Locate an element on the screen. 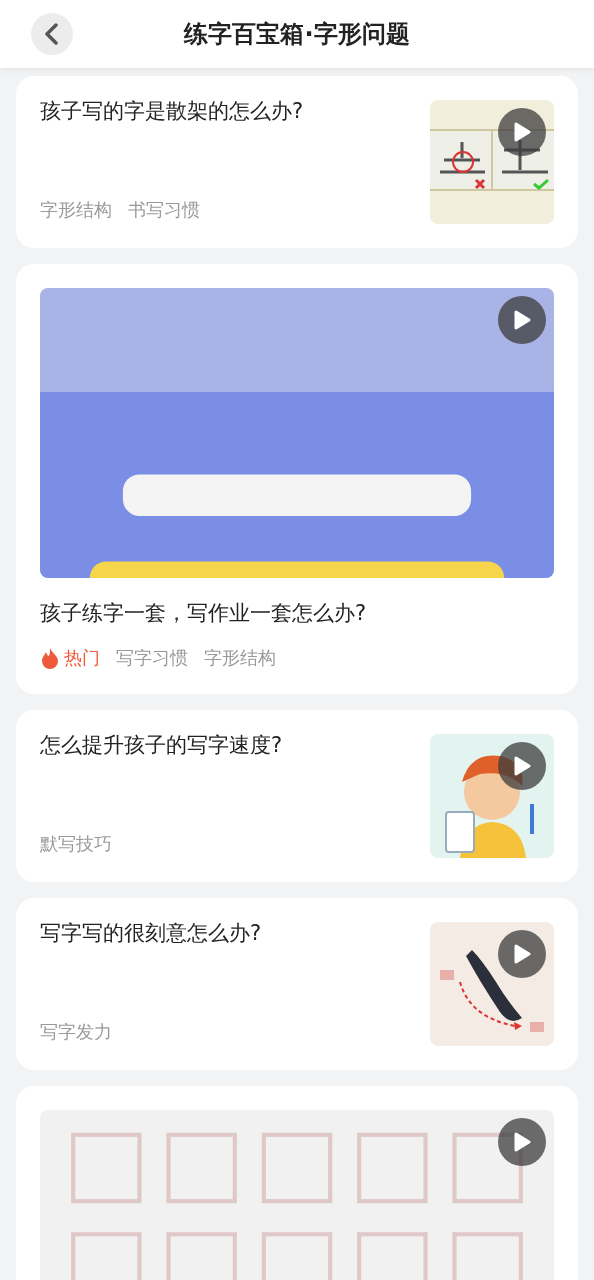 The width and height of the screenshot is (594, 1280). tag-label: 写字习惯 is located at coordinates (152, 658).